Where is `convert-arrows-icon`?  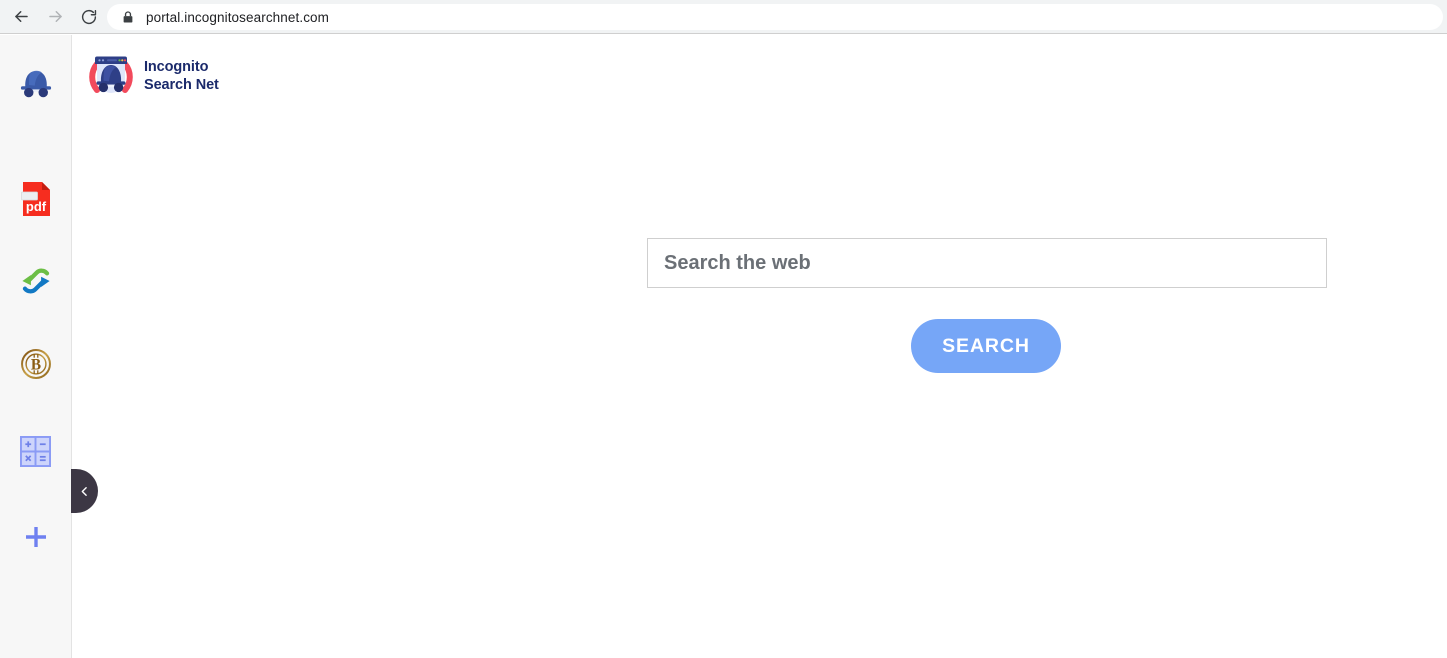 convert-arrows-icon is located at coordinates (35, 281).